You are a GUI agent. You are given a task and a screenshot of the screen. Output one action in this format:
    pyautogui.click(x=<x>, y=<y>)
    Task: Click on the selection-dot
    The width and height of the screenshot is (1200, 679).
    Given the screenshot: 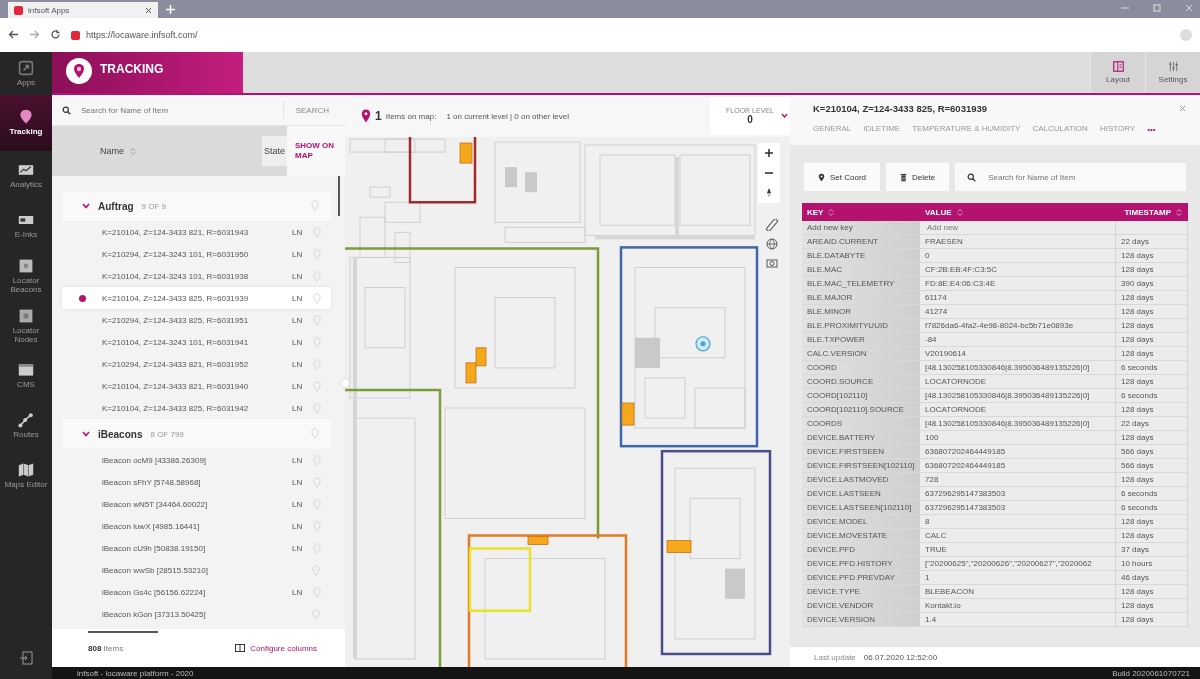 What is the action you would take?
    pyautogui.click(x=82, y=298)
    